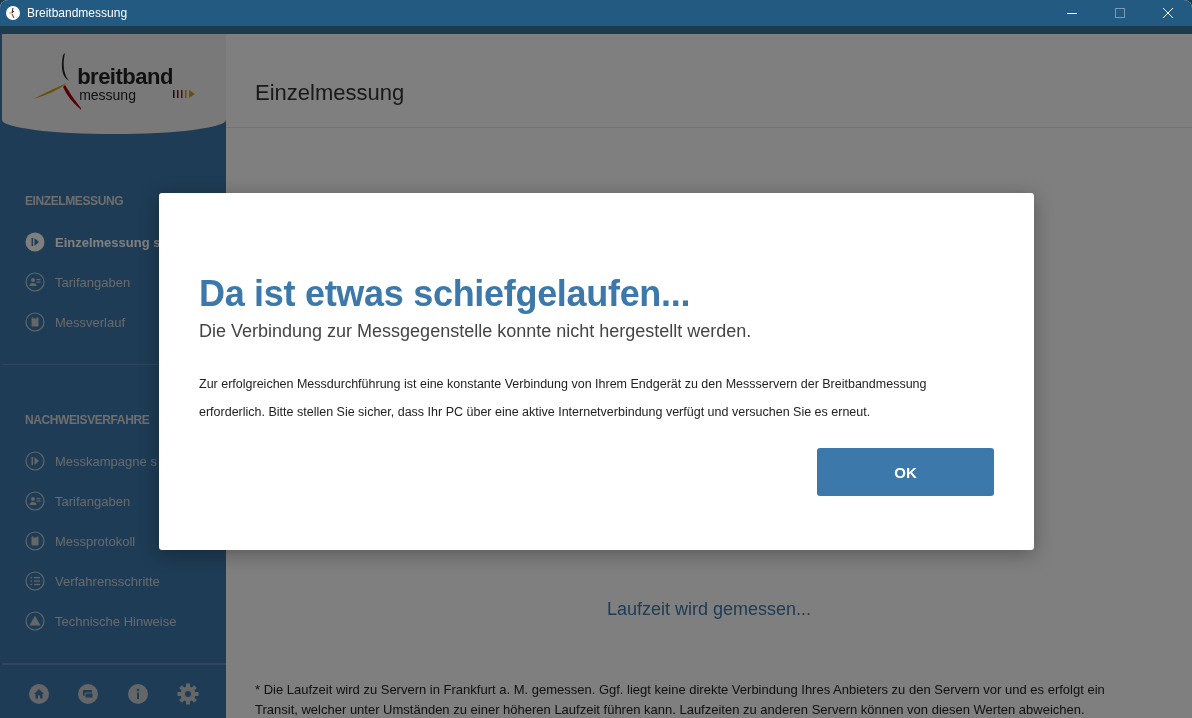 The height and width of the screenshot is (718, 1192). What do you see at coordinates (330, 92) in the screenshot?
I see `page-title: Einzelmessung` at bounding box center [330, 92].